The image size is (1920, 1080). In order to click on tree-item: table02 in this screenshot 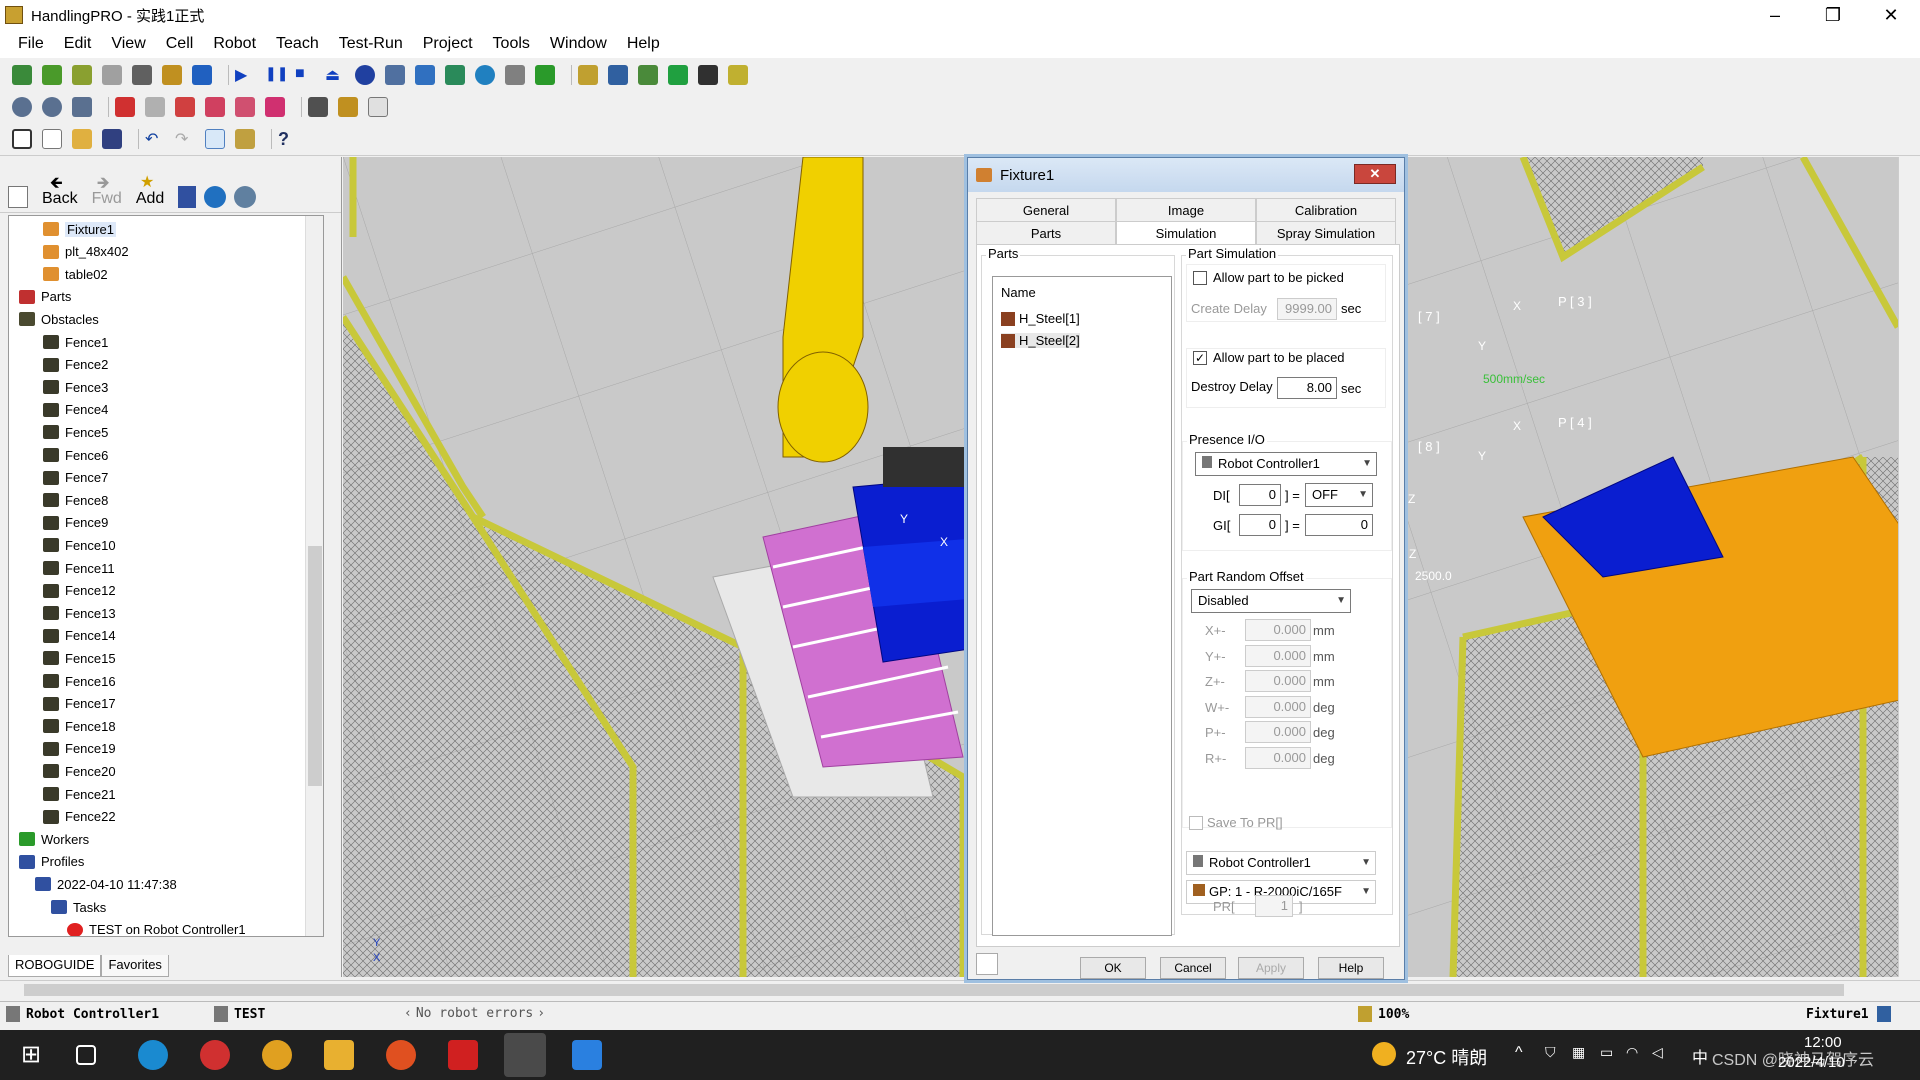, I will do `click(75, 274)`.